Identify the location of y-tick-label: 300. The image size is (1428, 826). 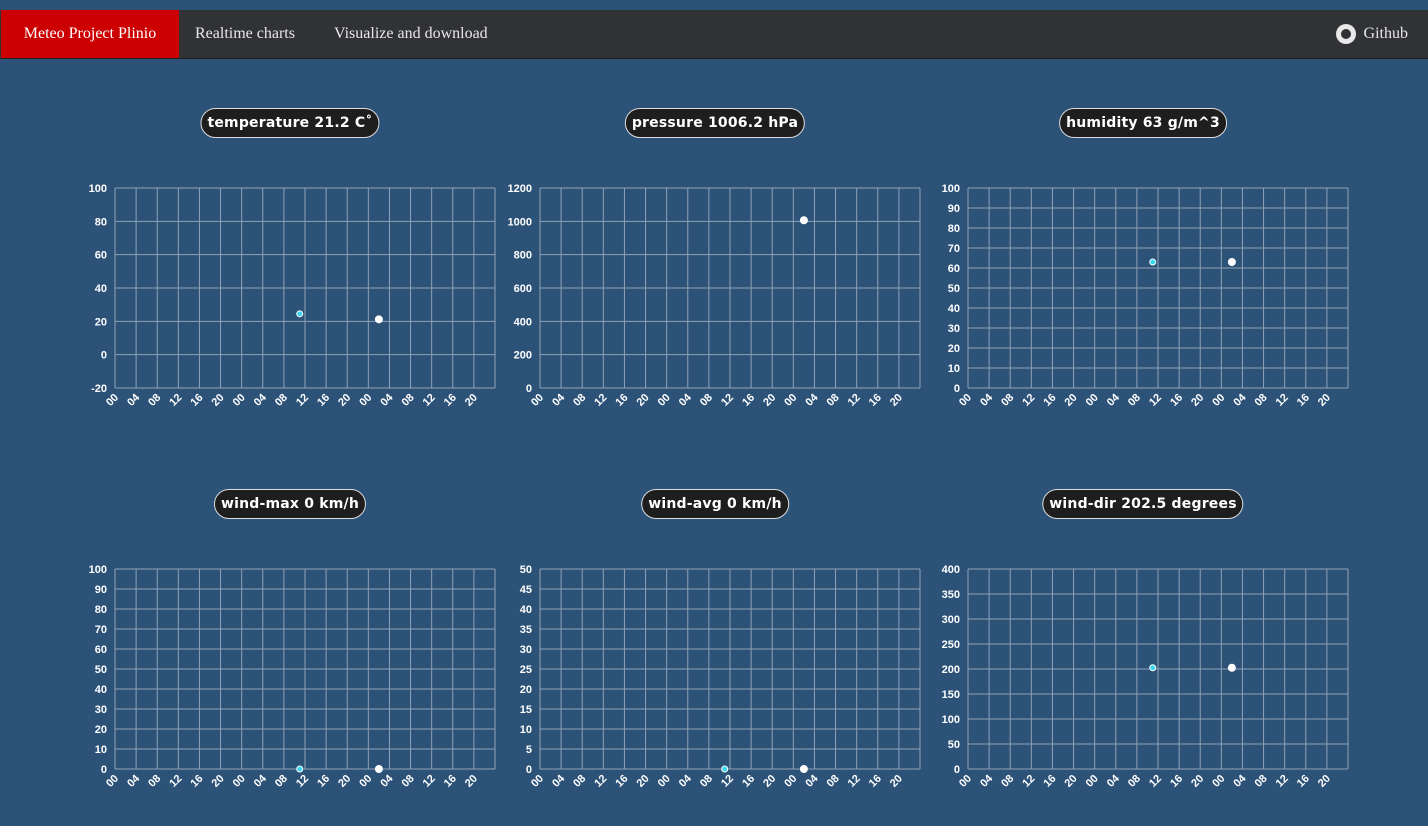
(951, 620).